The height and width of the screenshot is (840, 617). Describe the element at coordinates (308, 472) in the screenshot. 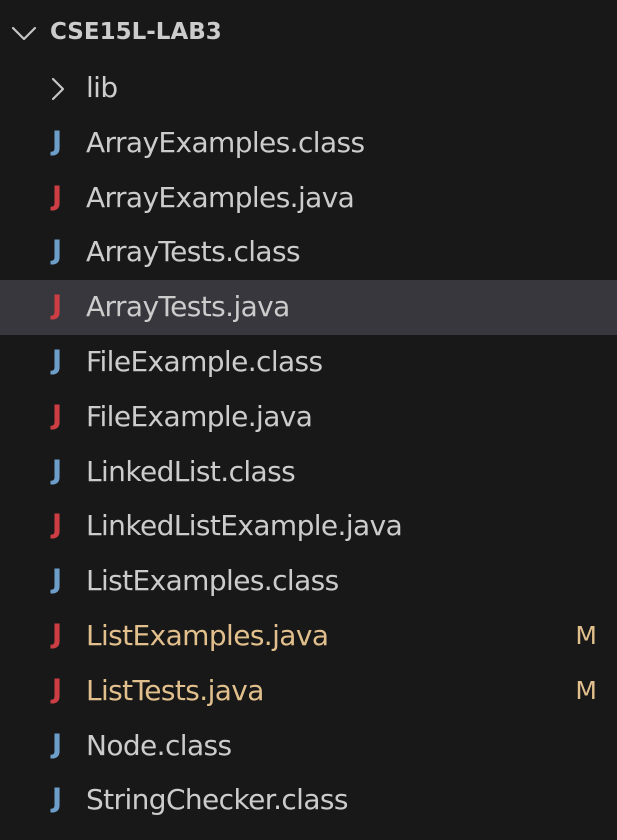

I see `tree-item-file: J LinkedList.class` at that location.